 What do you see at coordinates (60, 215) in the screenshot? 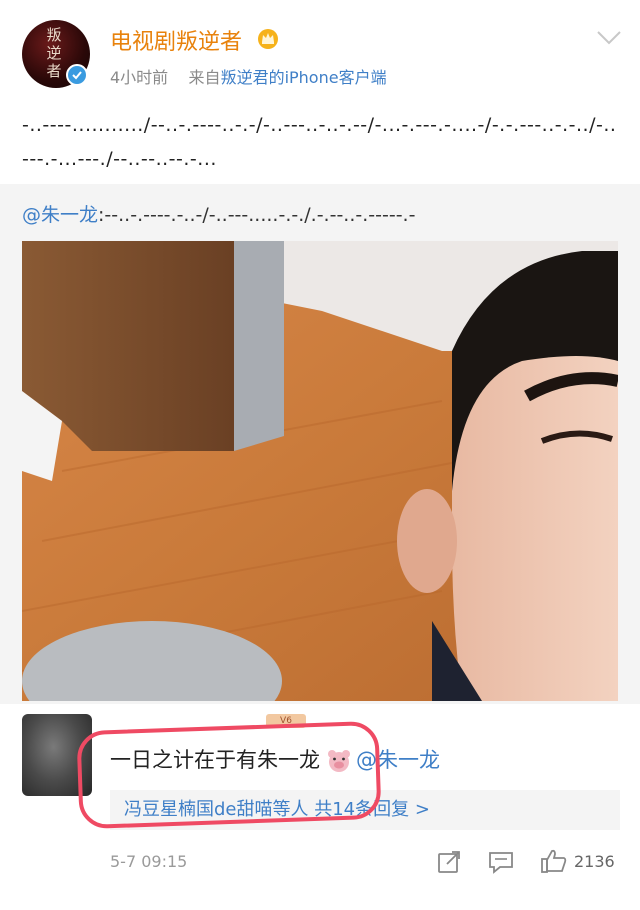
I see `repost-mention: @朱一龙` at bounding box center [60, 215].